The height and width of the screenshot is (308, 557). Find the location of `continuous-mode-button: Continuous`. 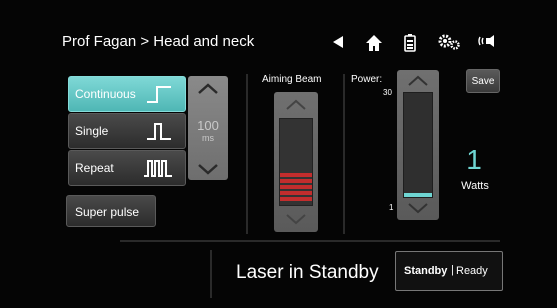

continuous-mode-button: Continuous is located at coordinates (127, 94).